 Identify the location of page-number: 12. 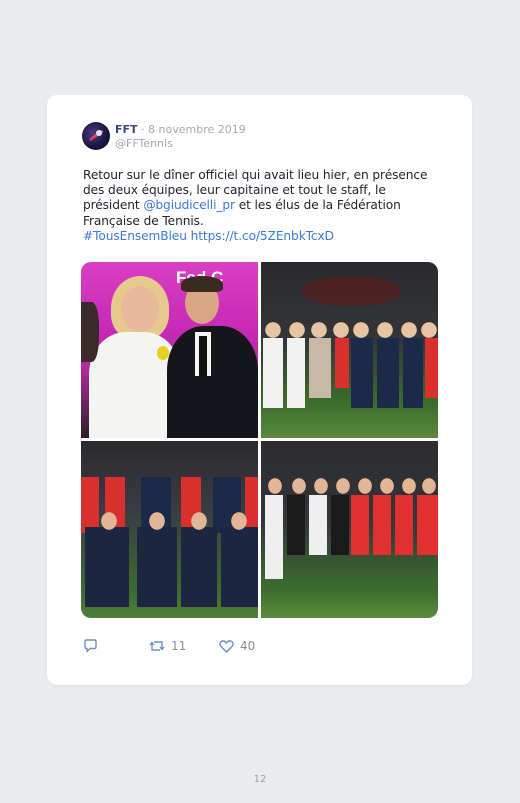
(260, 779).